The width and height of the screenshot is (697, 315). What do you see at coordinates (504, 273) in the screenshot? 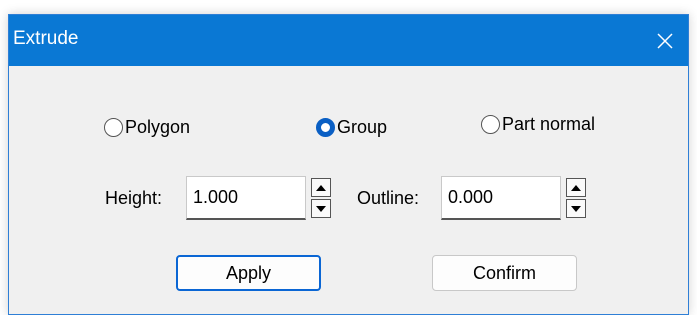
I see `confirm-button: Confirm` at bounding box center [504, 273].